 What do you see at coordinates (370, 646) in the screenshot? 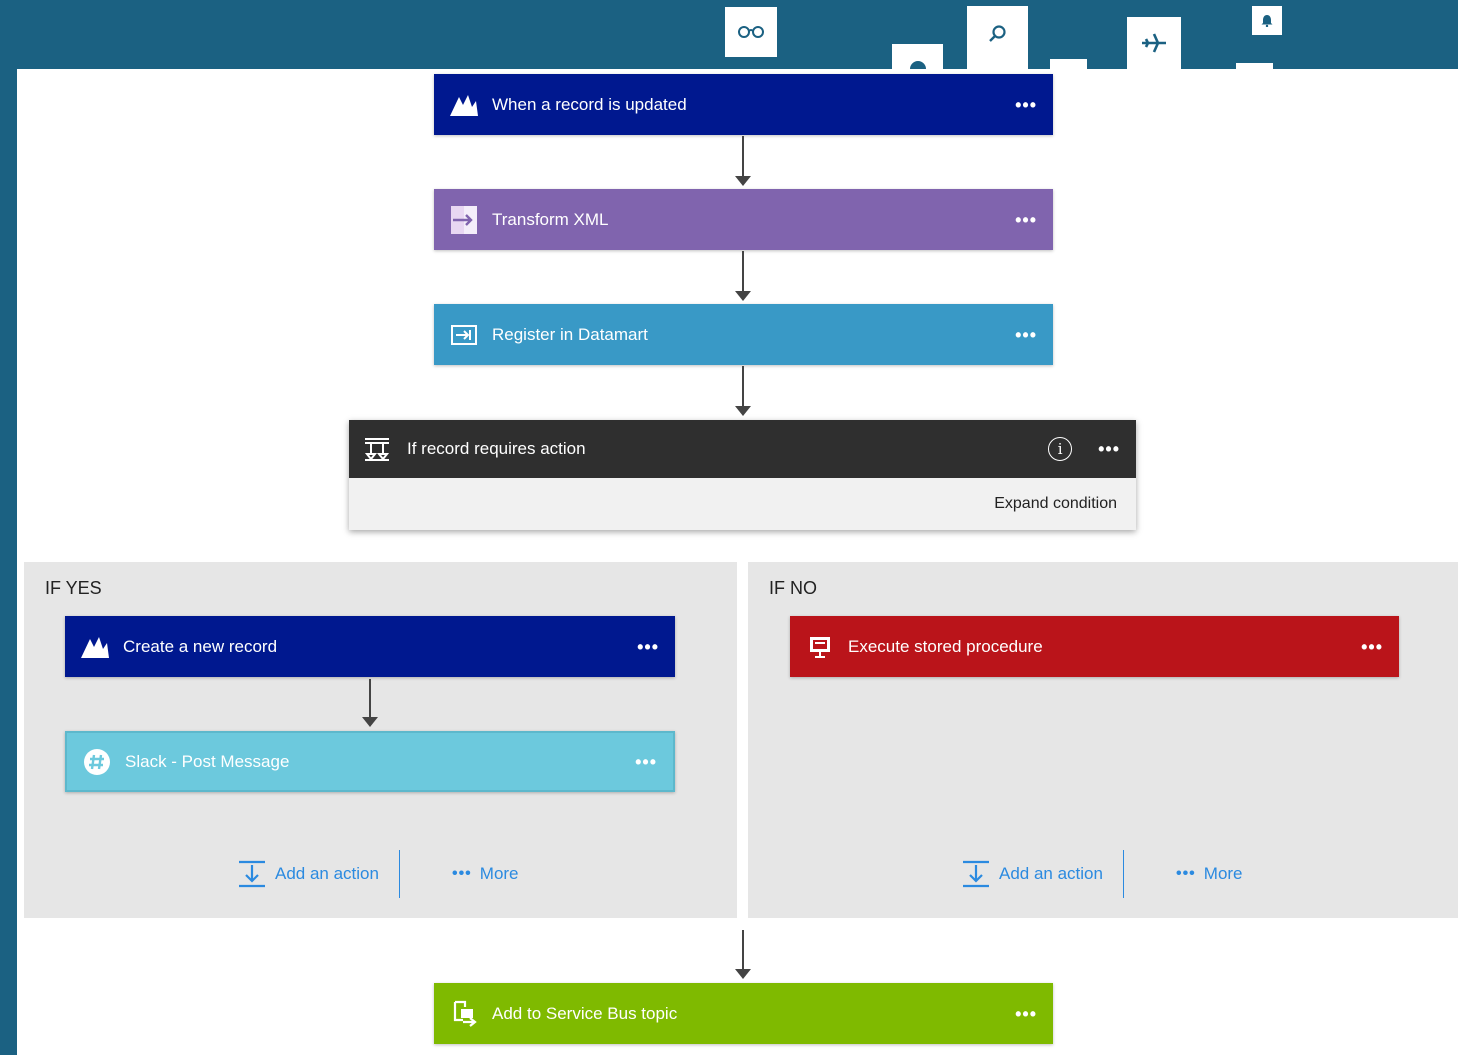
I see `create-record-card: Create a new record •••` at bounding box center [370, 646].